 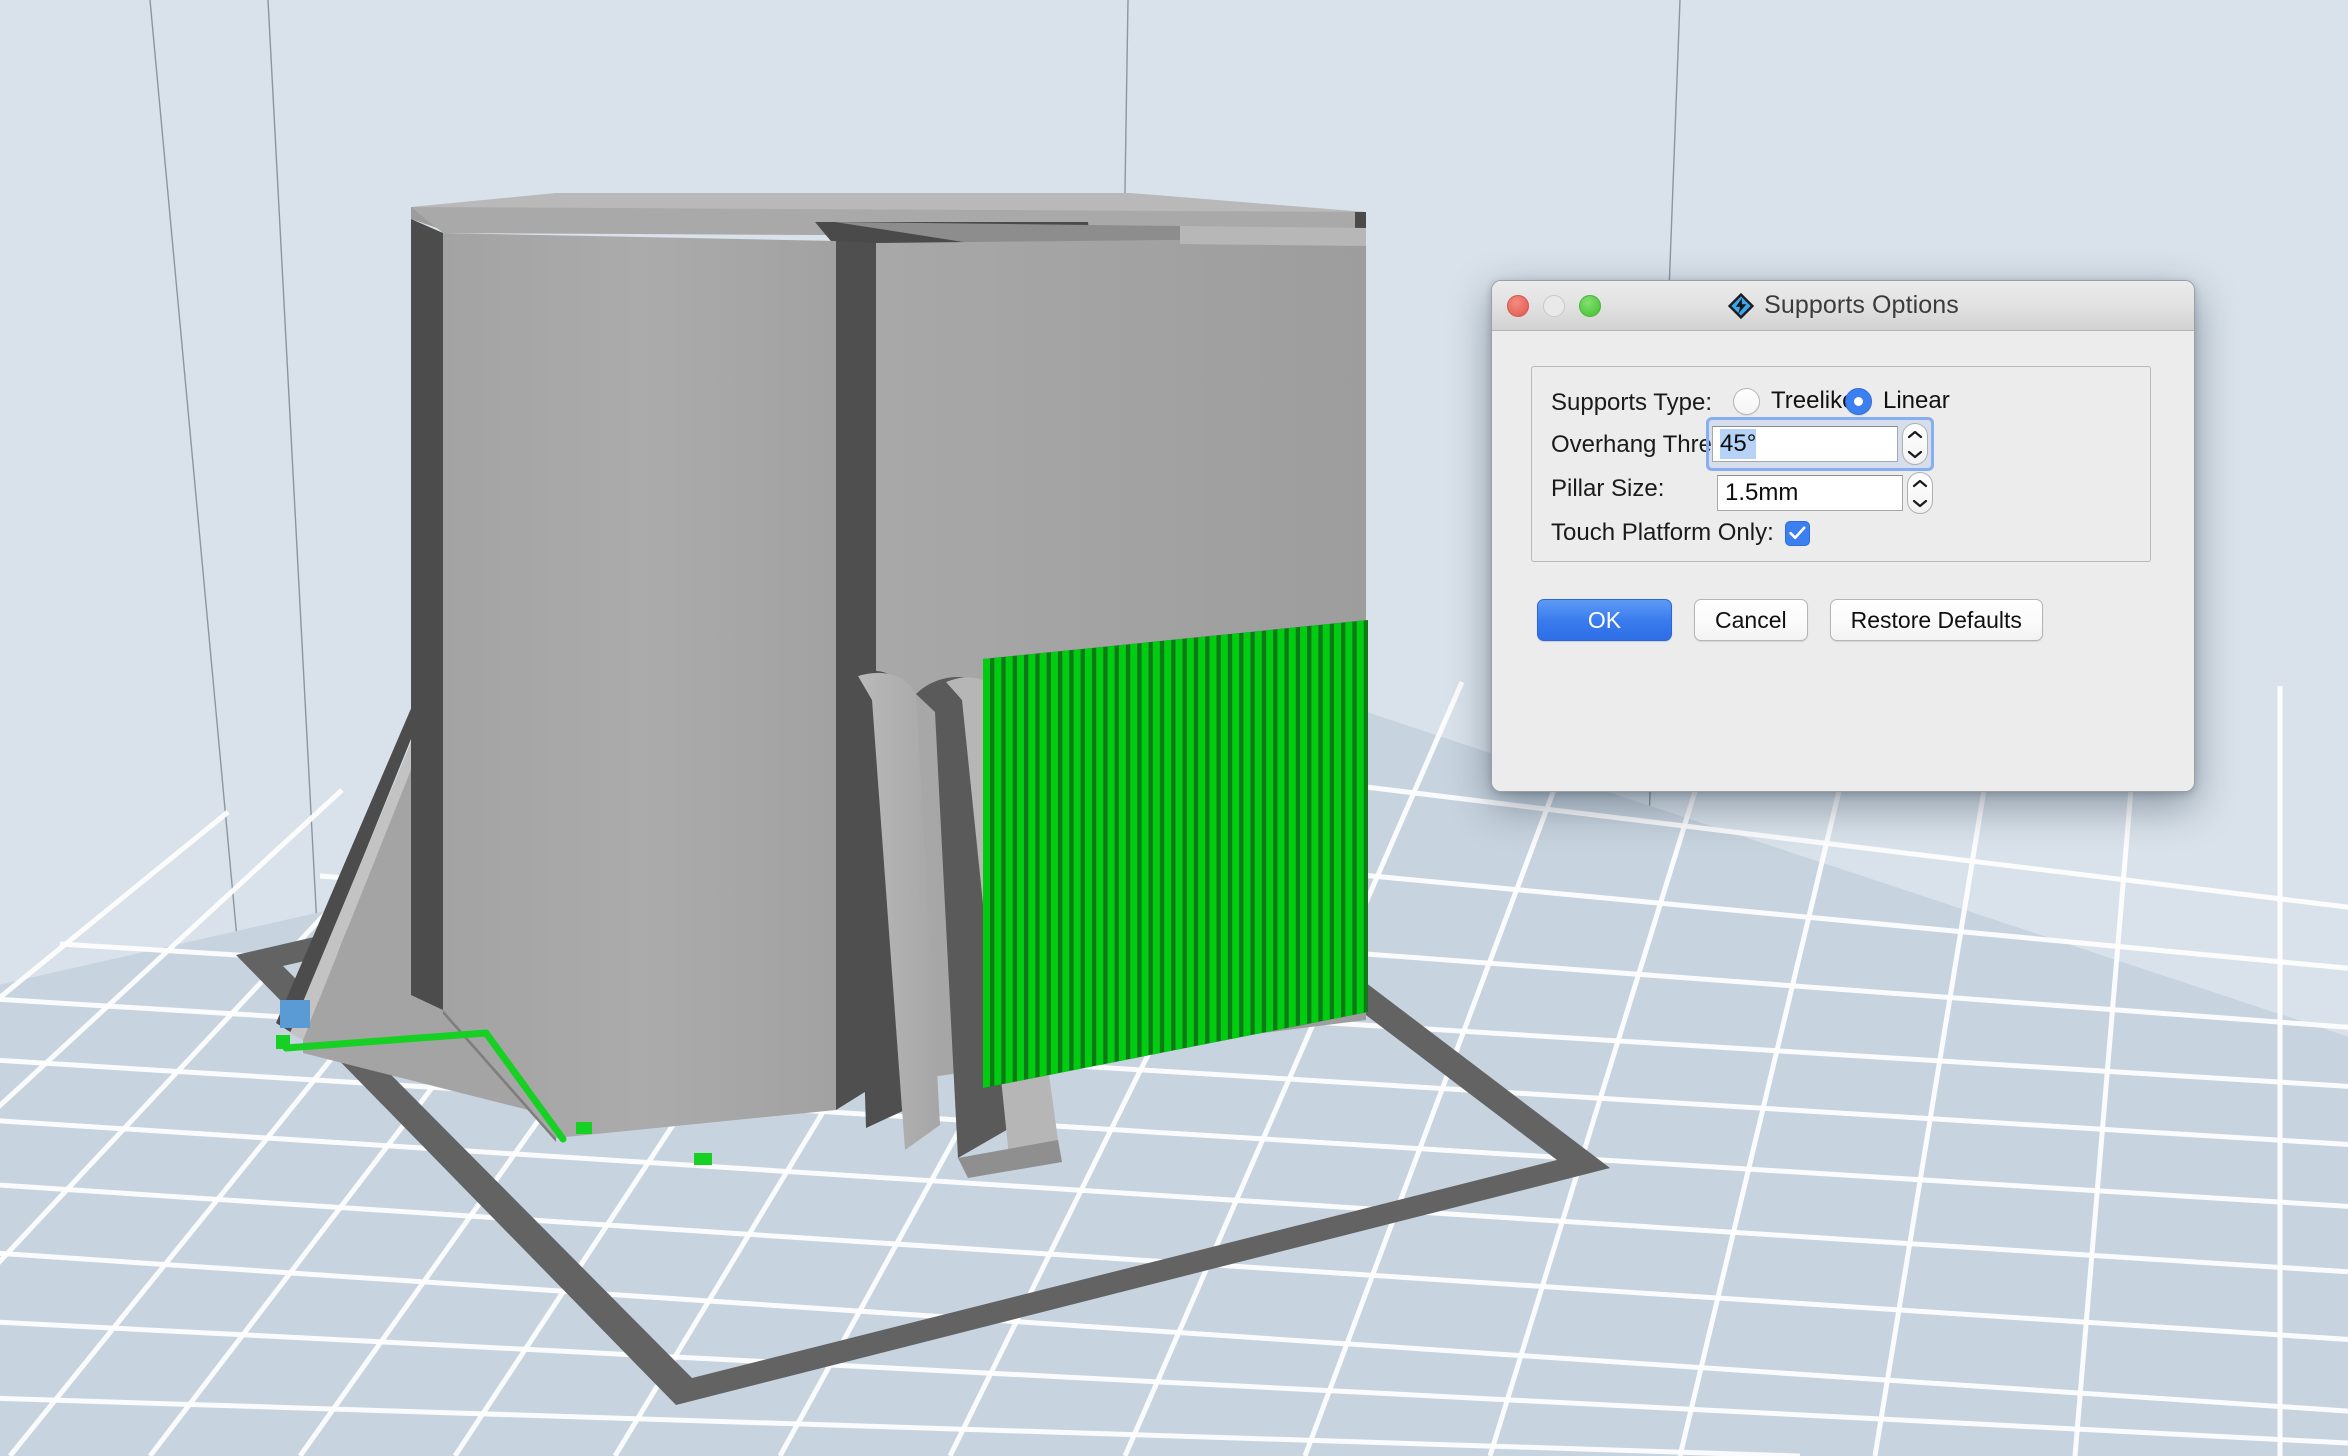 I want to click on zoom-button, so click(x=1590, y=305).